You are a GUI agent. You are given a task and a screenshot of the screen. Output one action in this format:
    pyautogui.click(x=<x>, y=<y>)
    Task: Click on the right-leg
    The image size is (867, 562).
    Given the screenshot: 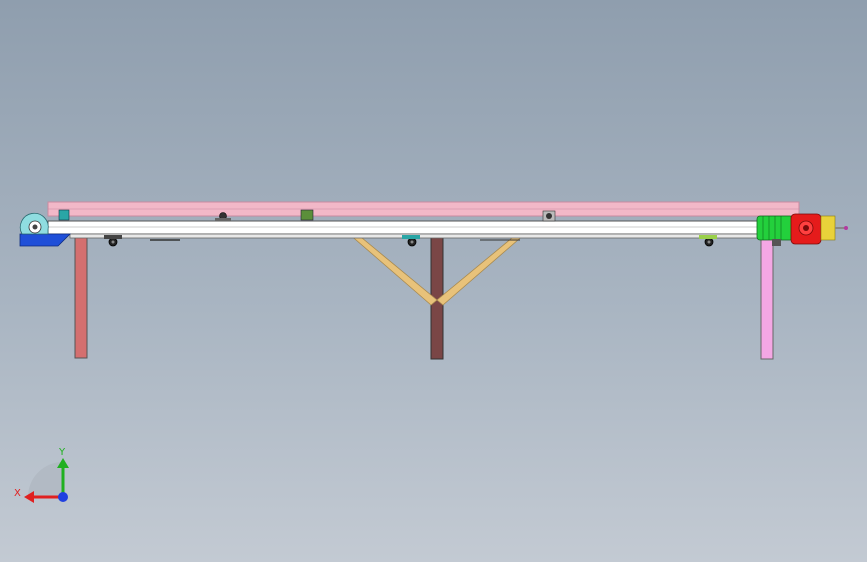 What is the action you would take?
    pyautogui.click(x=767, y=296)
    